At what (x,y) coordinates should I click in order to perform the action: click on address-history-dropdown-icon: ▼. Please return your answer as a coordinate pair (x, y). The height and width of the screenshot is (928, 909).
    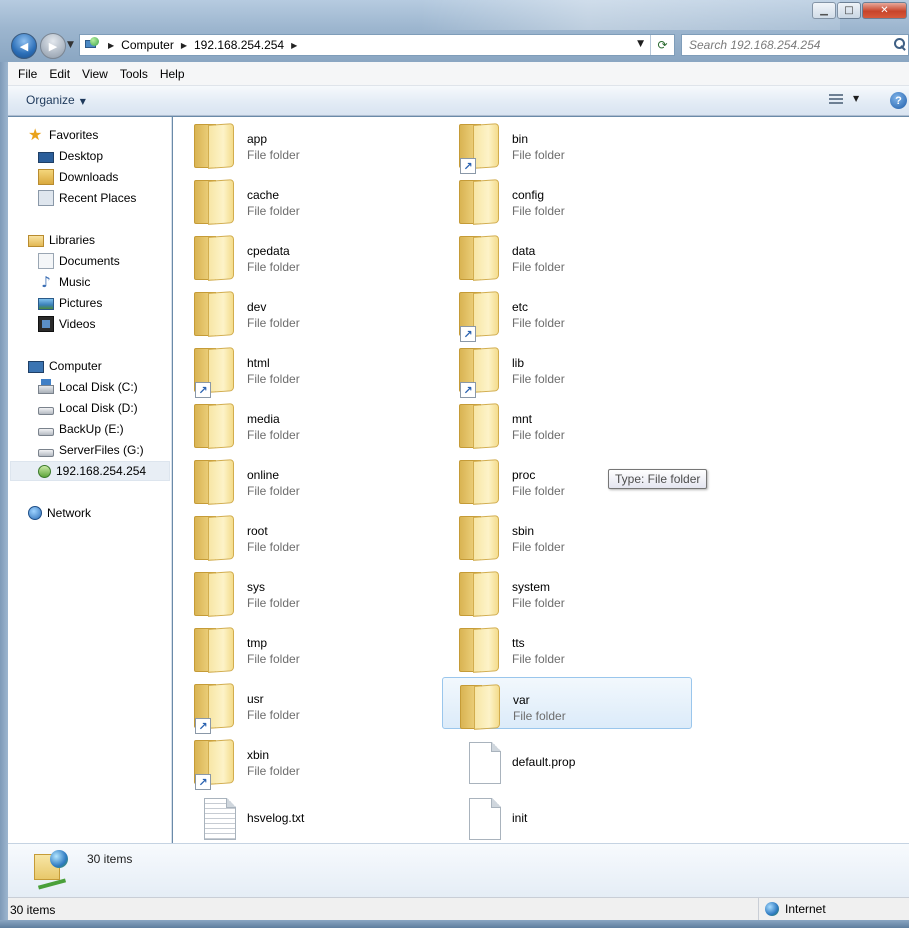
    Looking at the image, I should click on (640, 44).